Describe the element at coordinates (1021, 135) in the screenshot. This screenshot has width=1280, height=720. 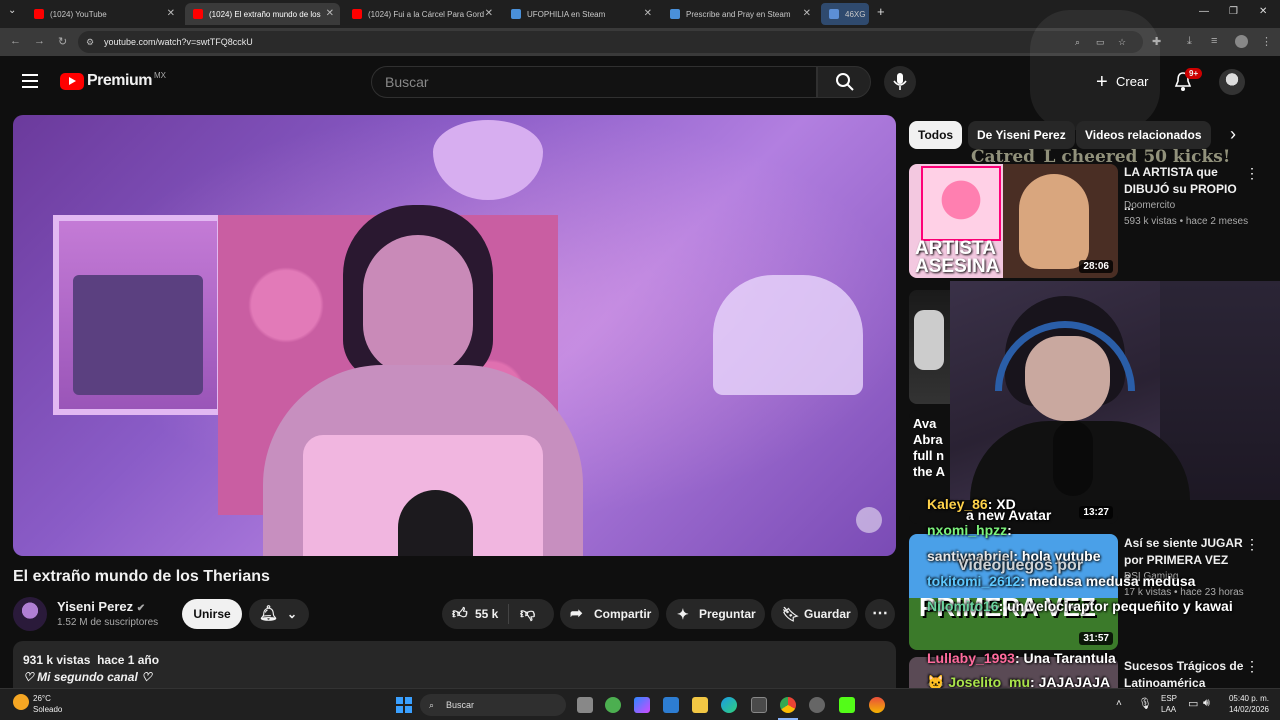
I see `chip-de-yiseni: De Yiseni Perez` at that location.